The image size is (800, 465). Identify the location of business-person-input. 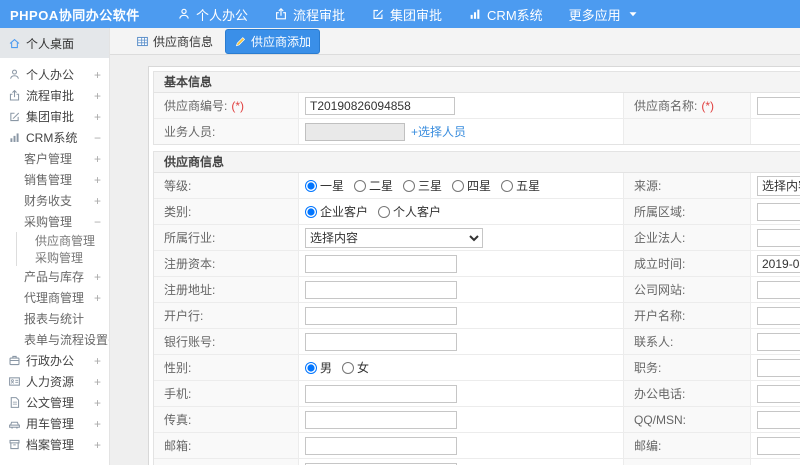
(355, 131).